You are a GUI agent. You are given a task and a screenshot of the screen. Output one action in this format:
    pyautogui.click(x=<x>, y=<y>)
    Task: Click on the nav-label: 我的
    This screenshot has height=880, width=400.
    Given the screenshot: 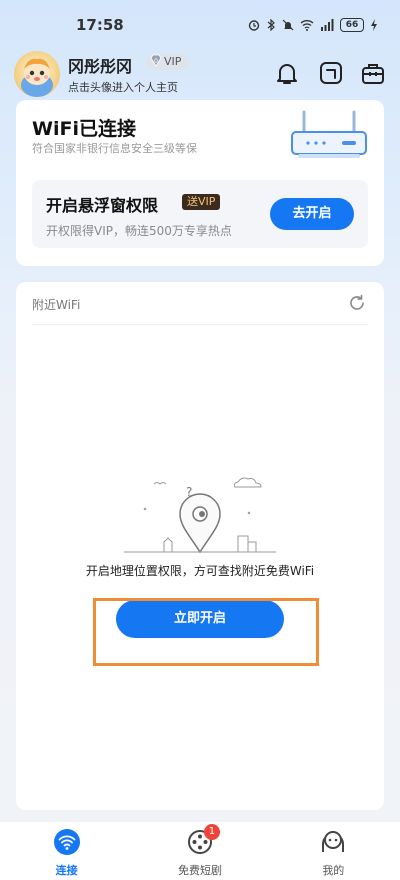 What is the action you would take?
    pyautogui.click(x=333, y=870)
    